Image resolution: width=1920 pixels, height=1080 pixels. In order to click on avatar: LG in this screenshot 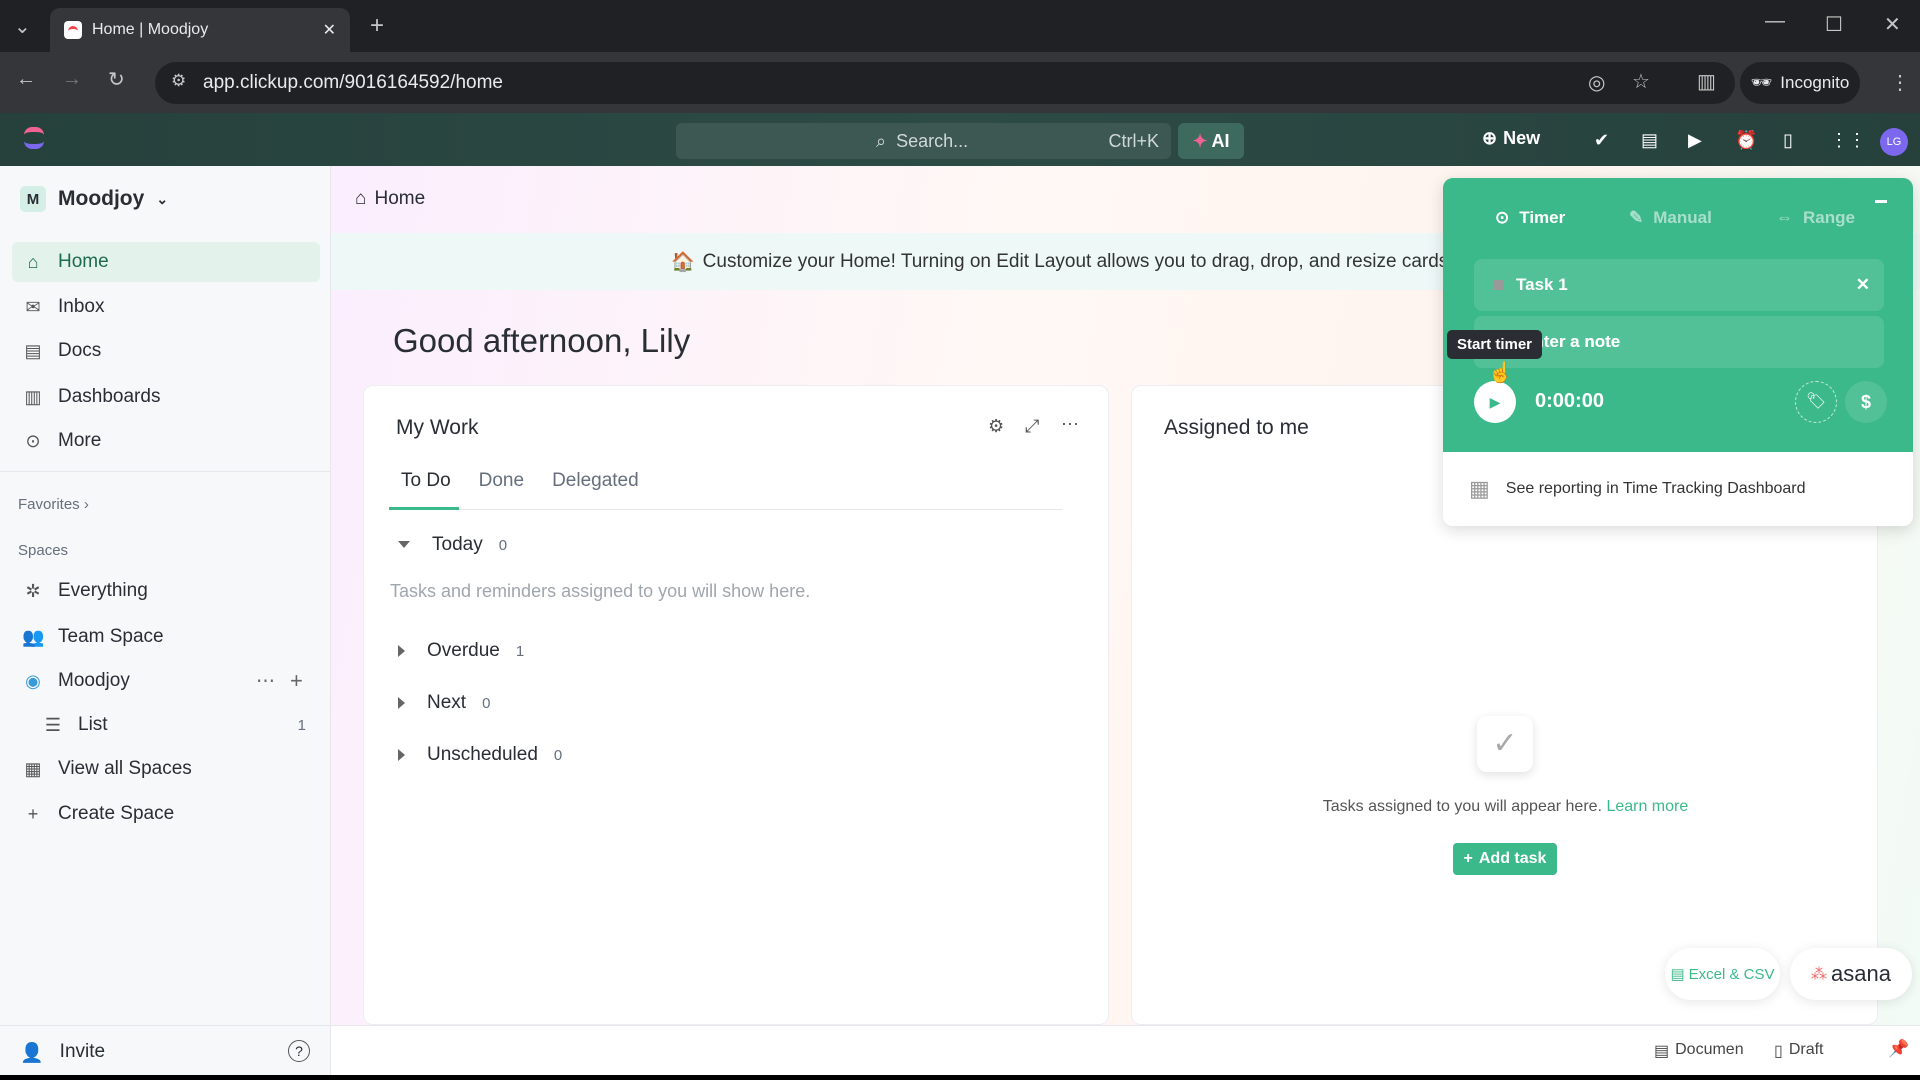, I will do `click(1894, 142)`.